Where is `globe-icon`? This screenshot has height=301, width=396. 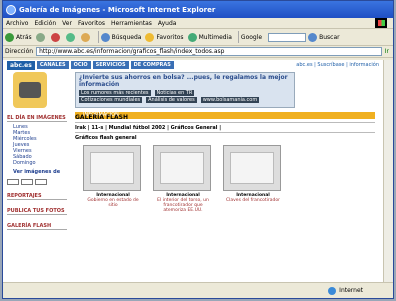 globe-icon is located at coordinates (332, 290).